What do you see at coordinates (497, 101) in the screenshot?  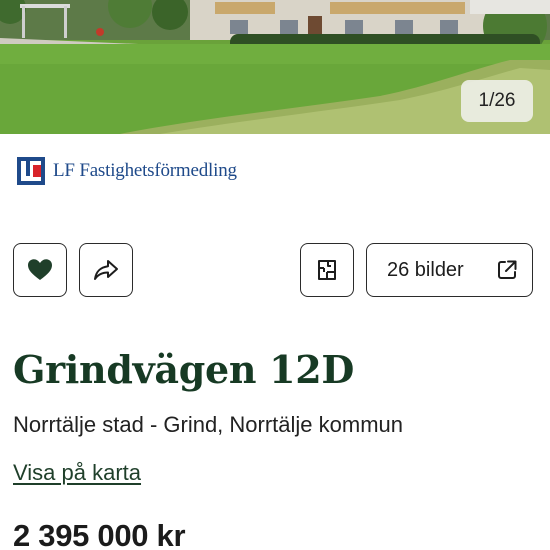 I see `photo-counter: 1/26` at bounding box center [497, 101].